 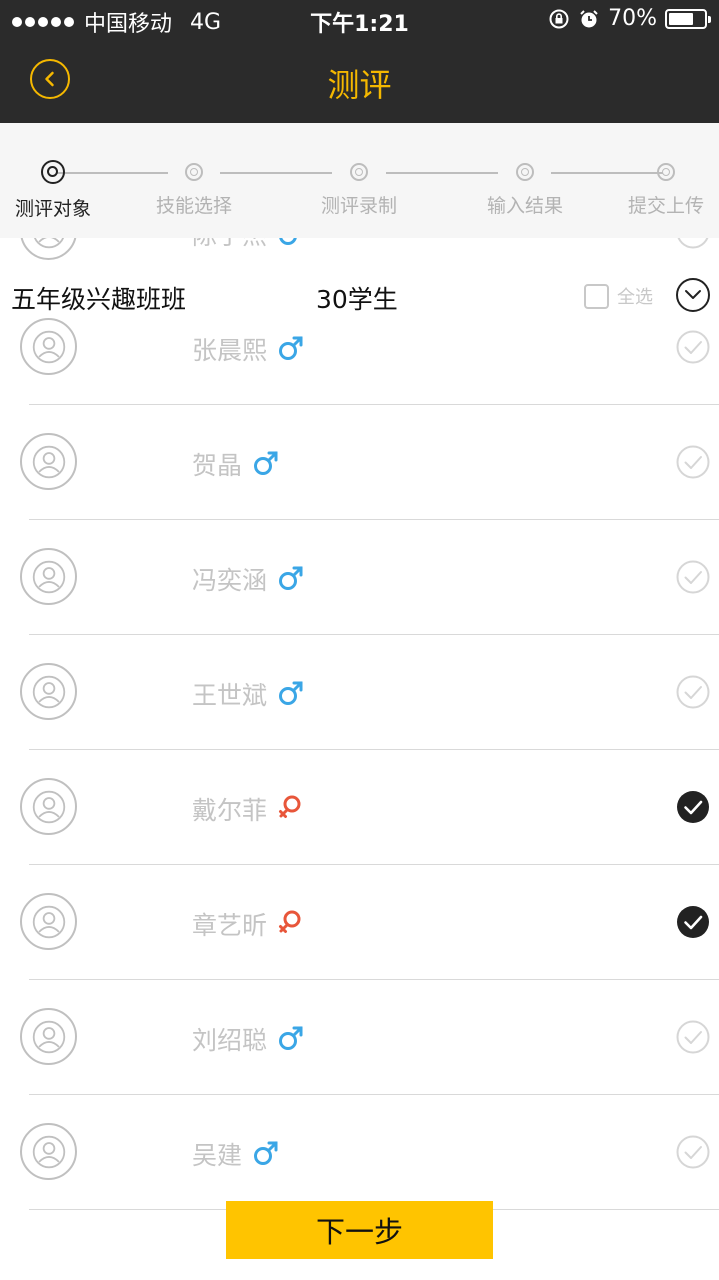 I want to click on step-skill-selection: 技能选择, so click(x=194, y=189).